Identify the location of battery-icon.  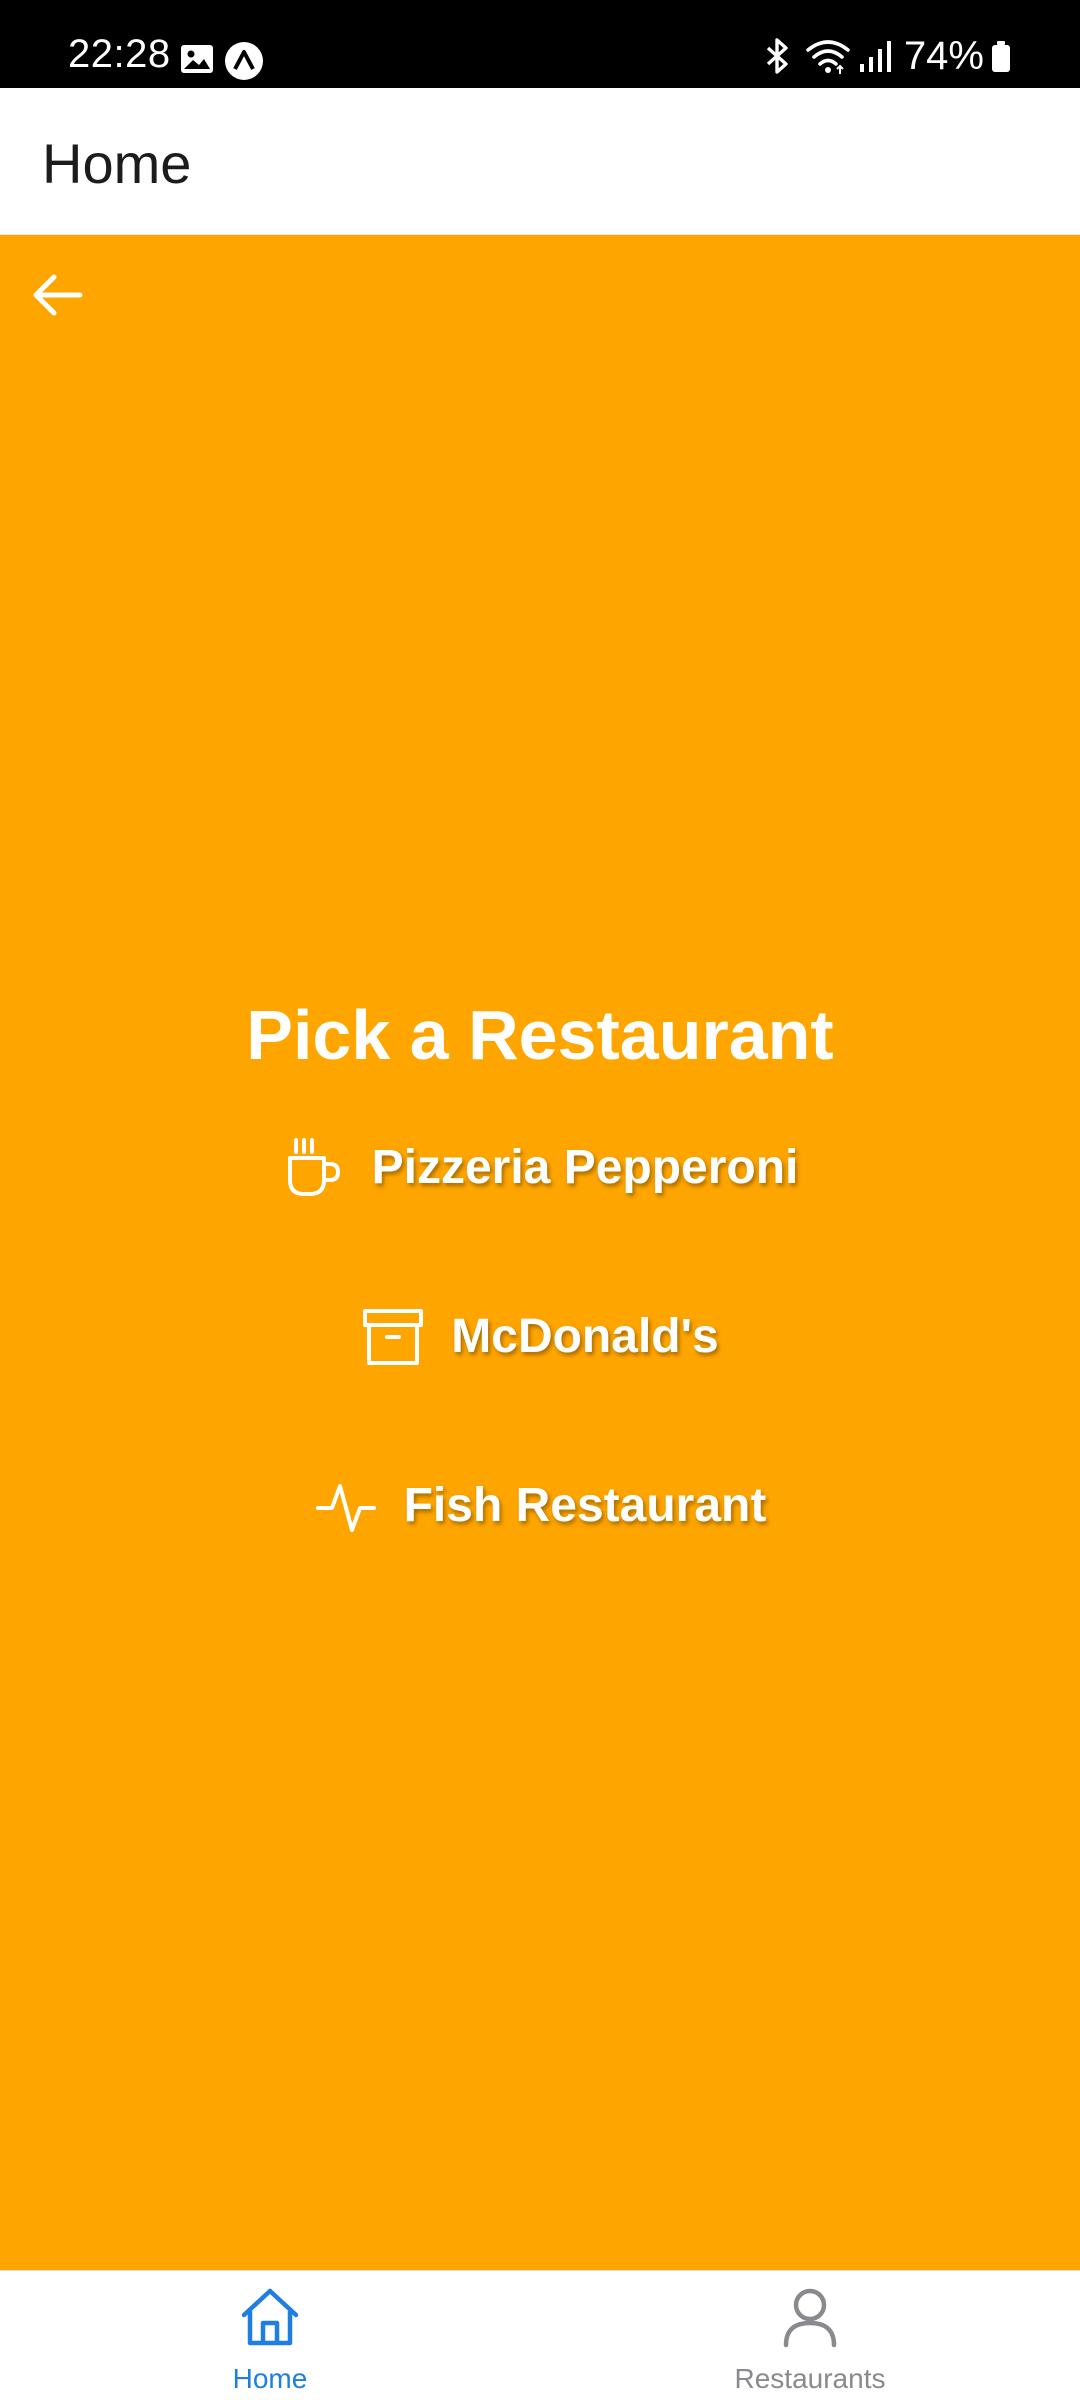
(1001, 56).